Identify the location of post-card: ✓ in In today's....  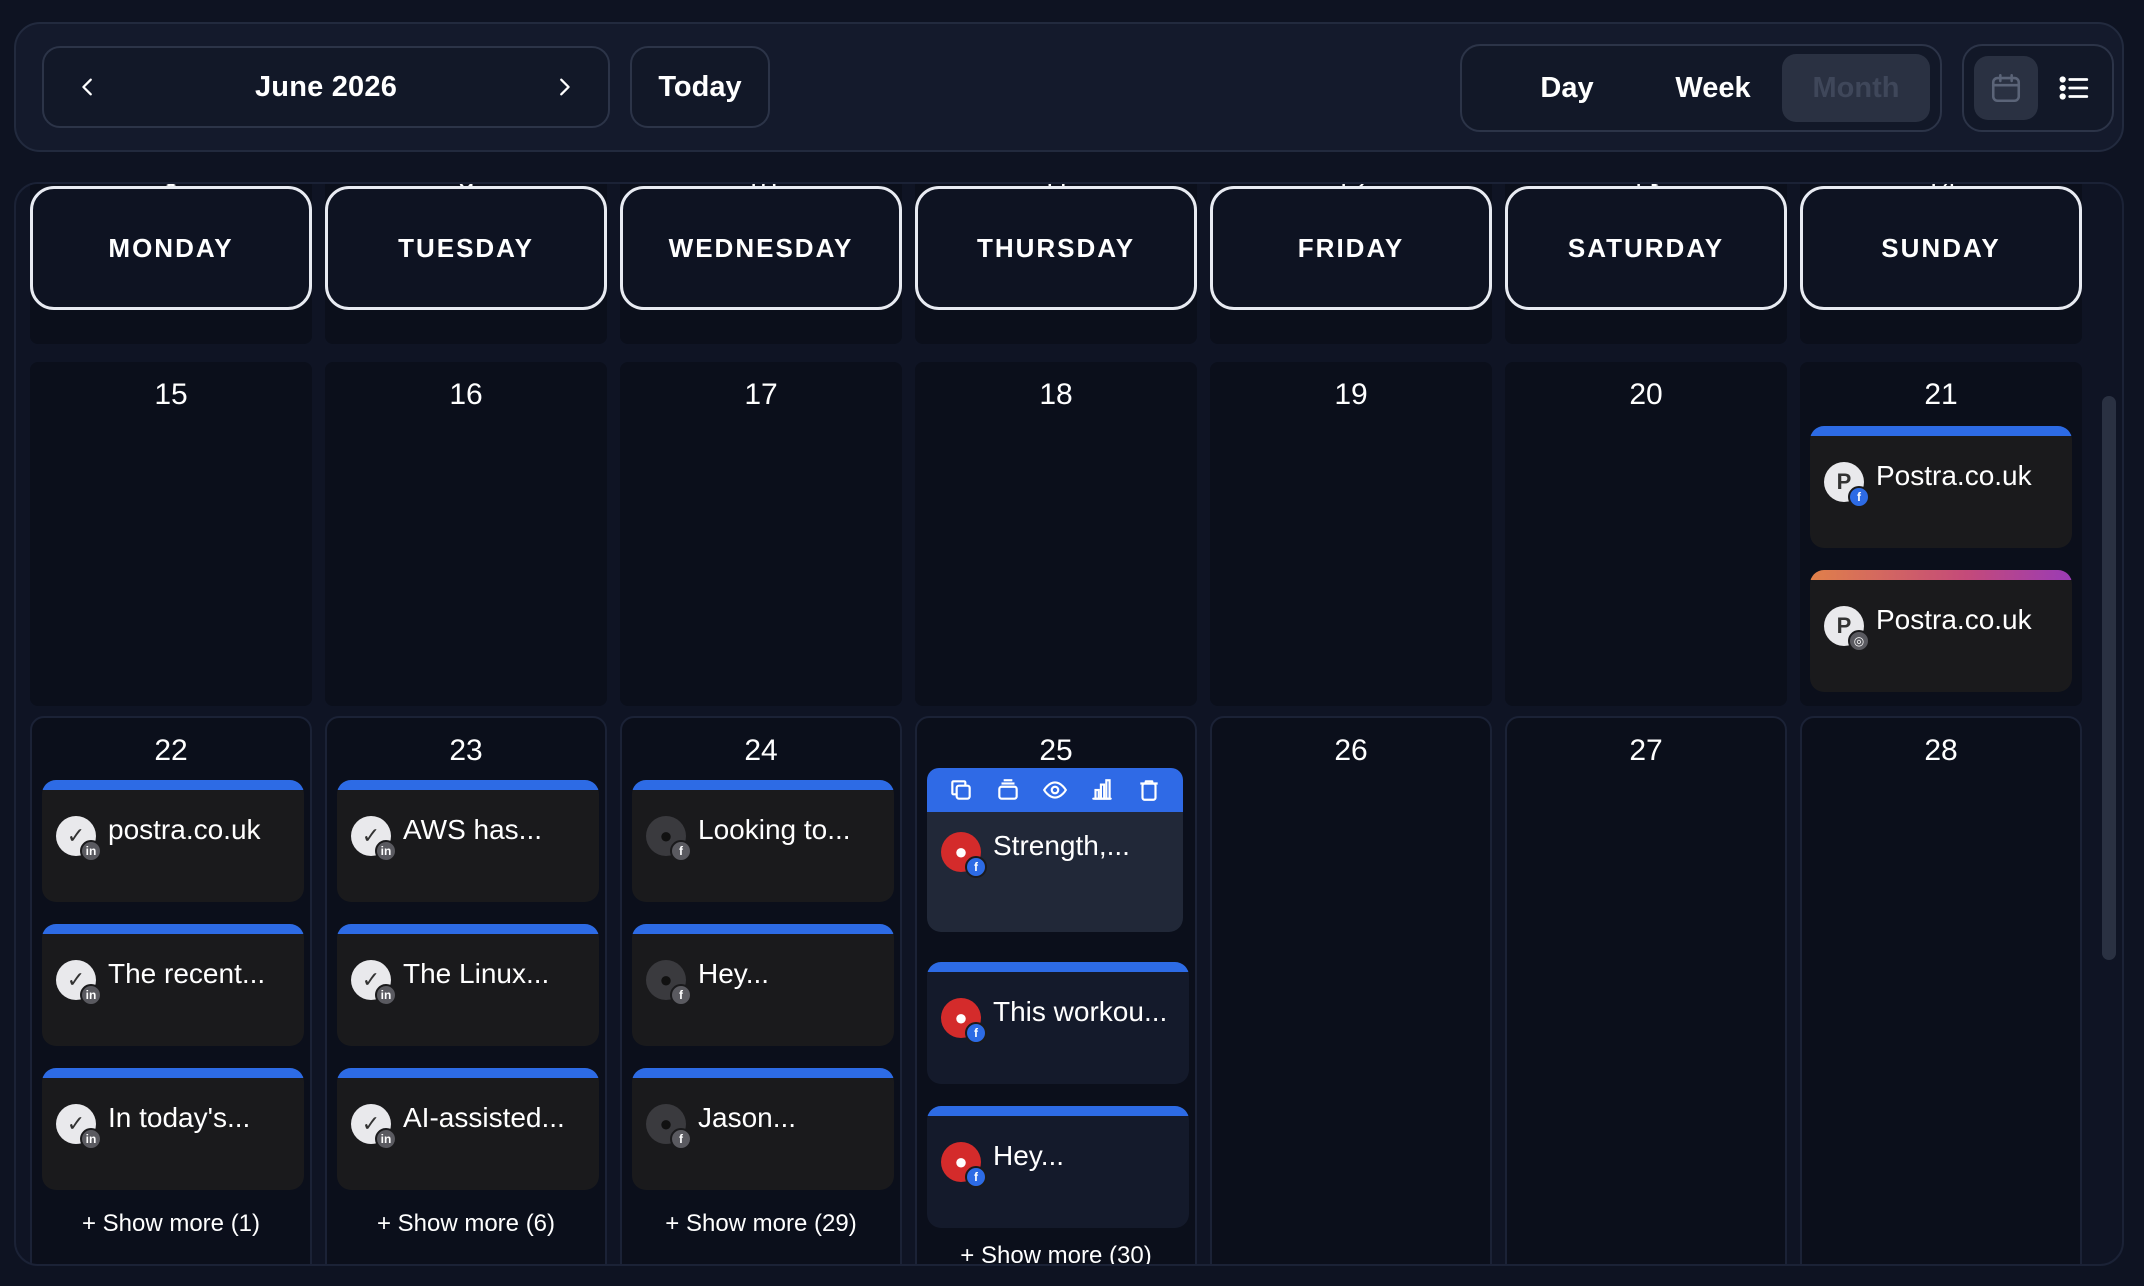
(173, 1129).